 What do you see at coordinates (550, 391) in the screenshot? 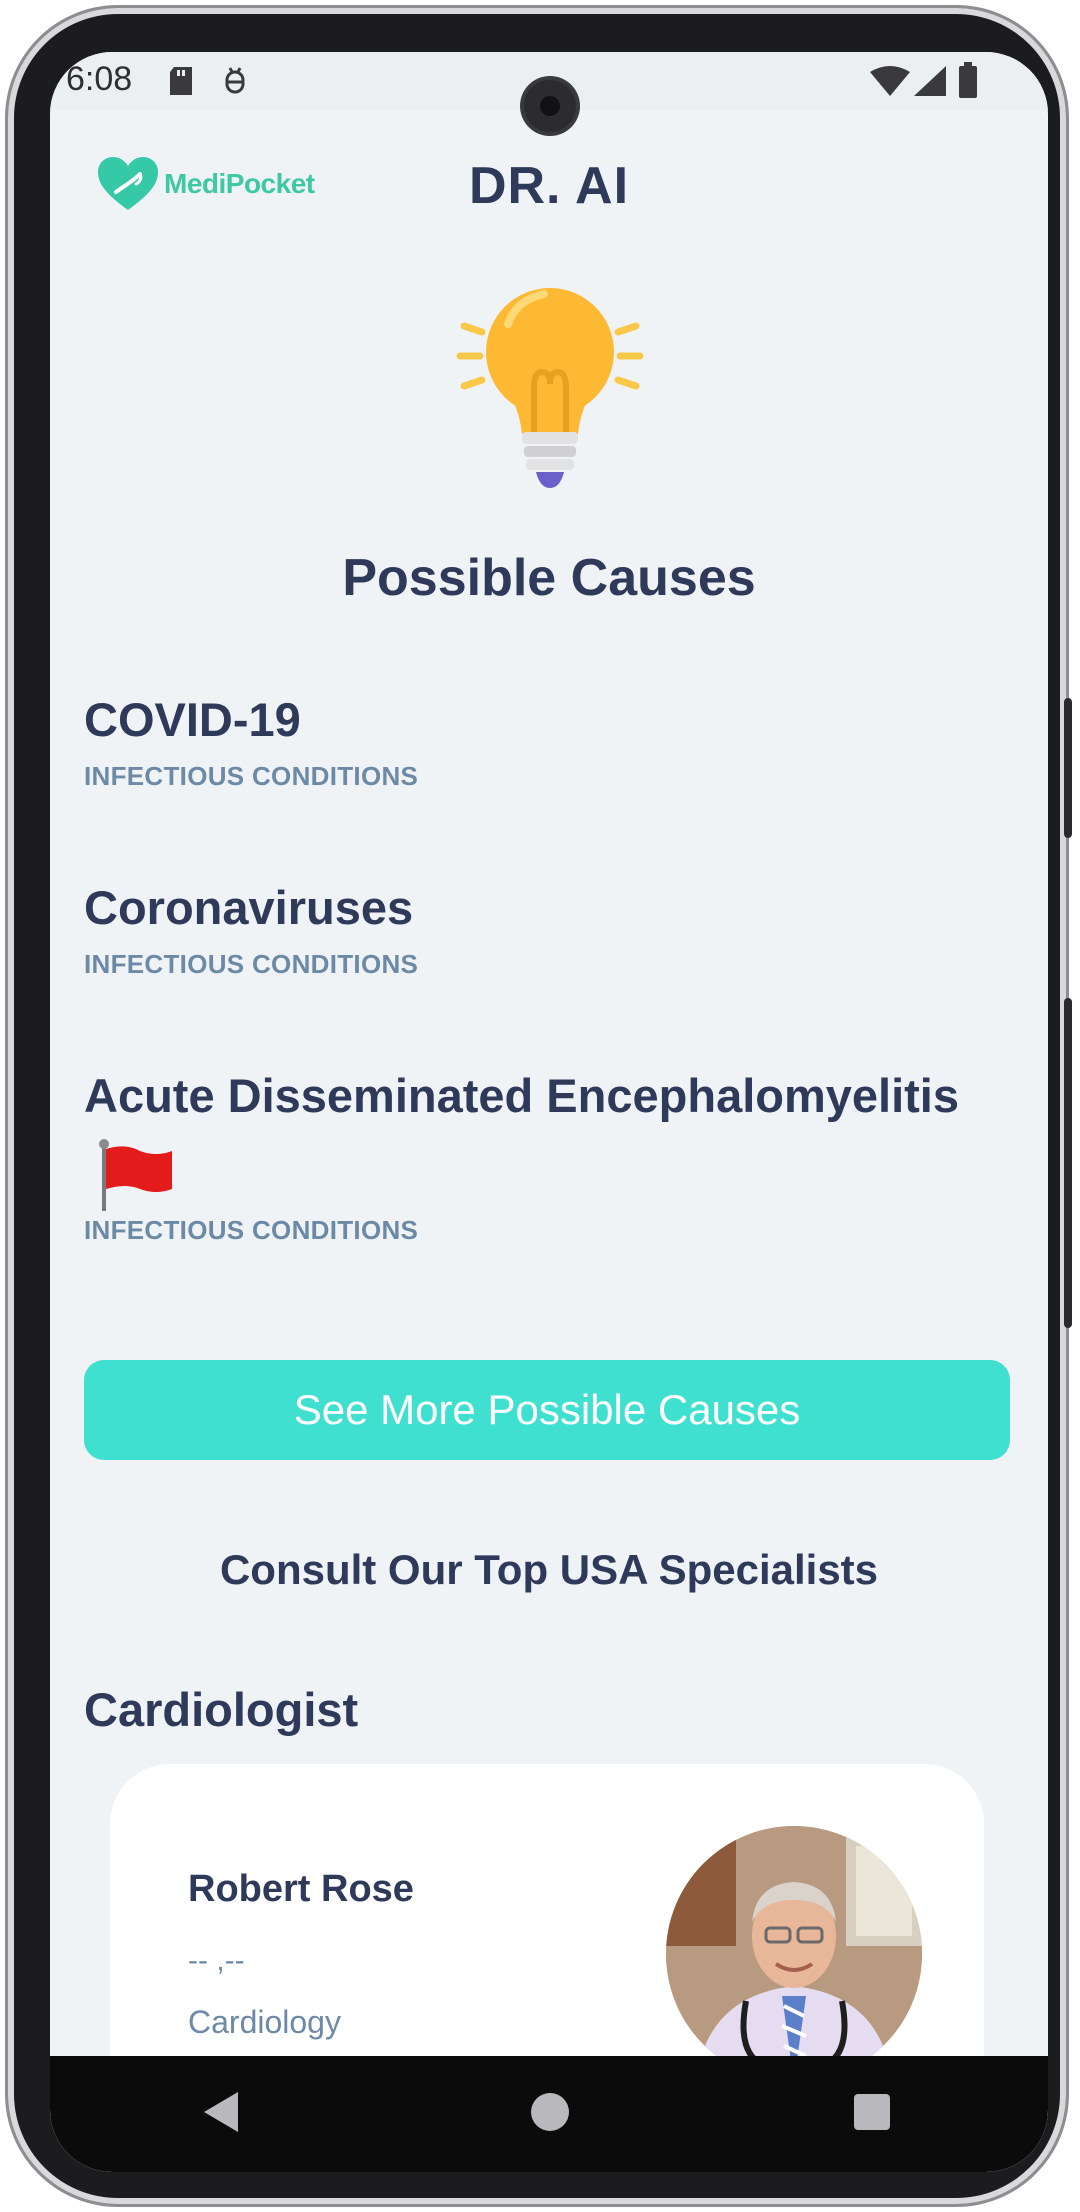
I see `lightbulb-icon` at bounding box center [550, 391].